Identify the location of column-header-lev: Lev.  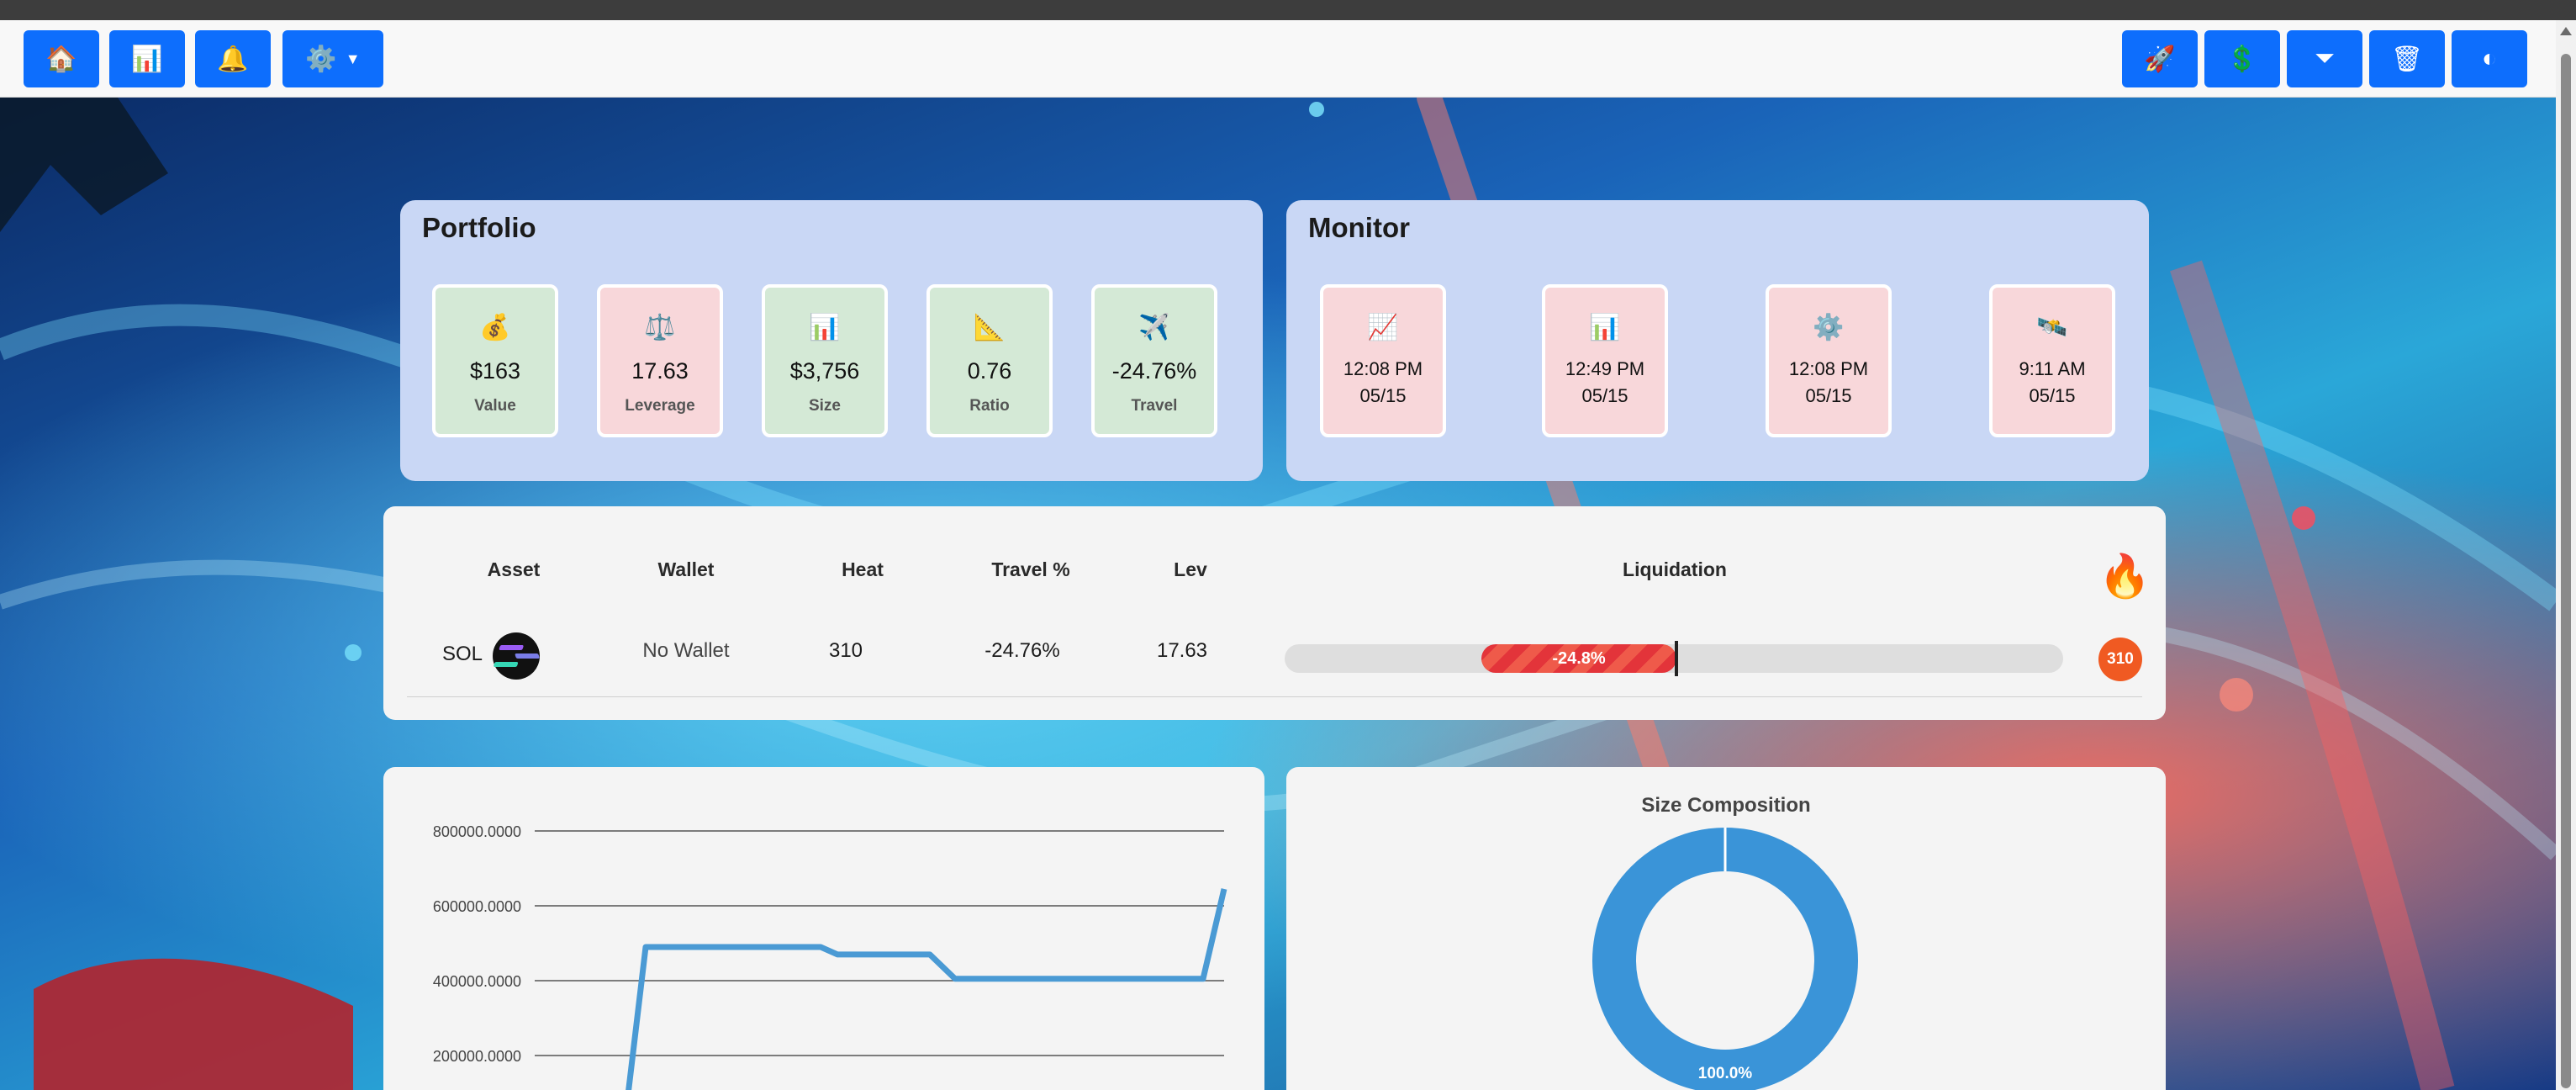
(1191, 569).